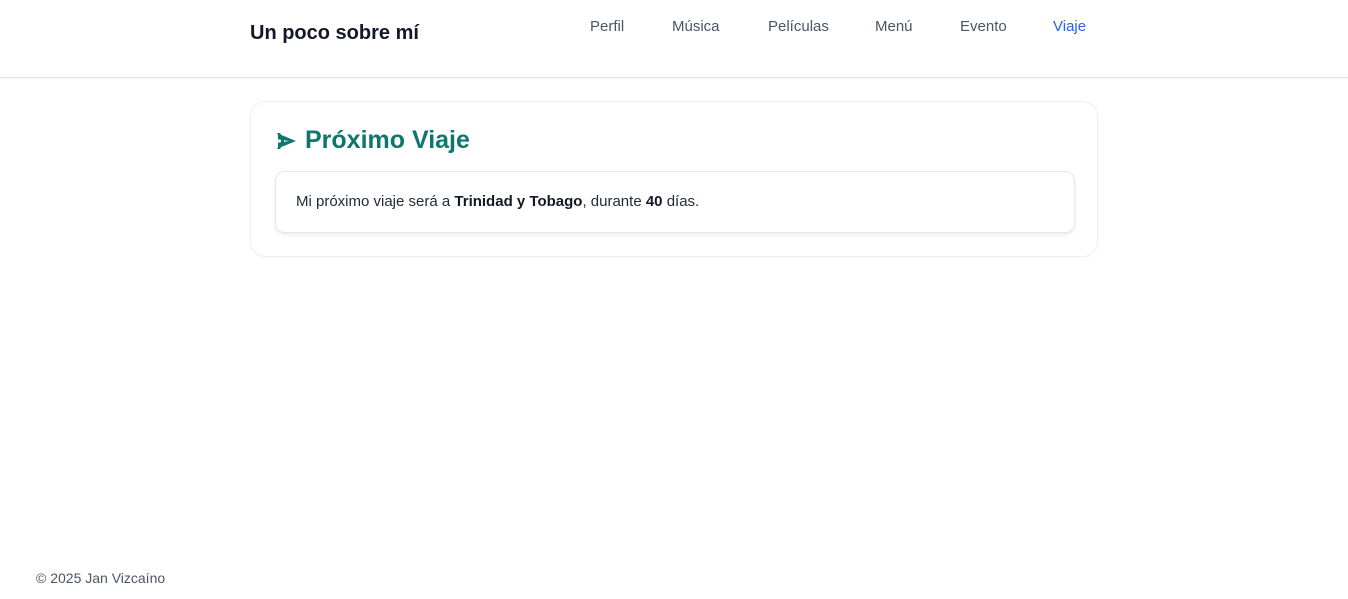 This screenshot has height=599, width=1348. What do you see at coordinates (654, 201) in the screenshot?
I see `trip-days: 40` at bounding box center [654, 201].